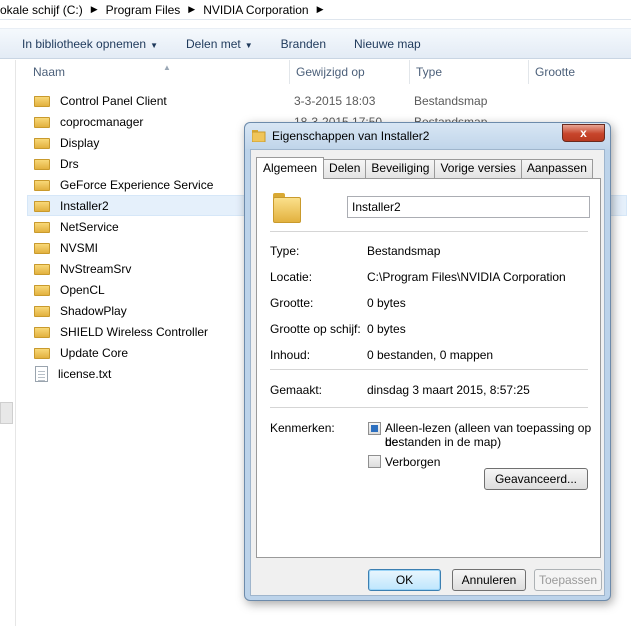 Image resolution: width=631 pixels, height=626 pixels. Describe the element at coordinates (386, 329) in the screenshot. I see `size-on-disk-value: 0 bytes` at that location.